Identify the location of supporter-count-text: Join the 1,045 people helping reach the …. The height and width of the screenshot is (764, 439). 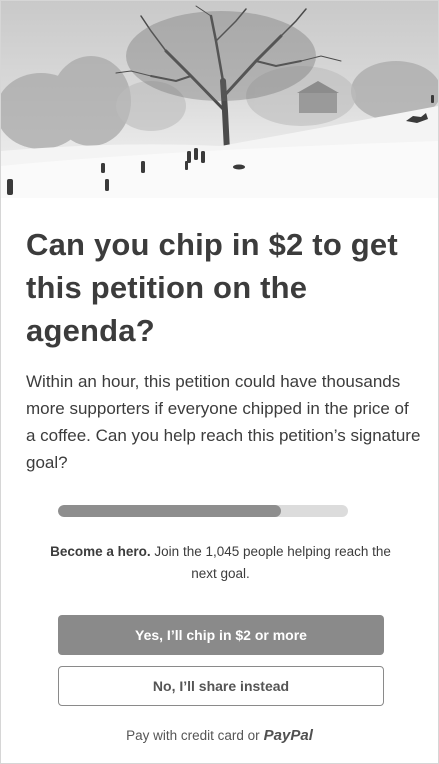
(270, 562).